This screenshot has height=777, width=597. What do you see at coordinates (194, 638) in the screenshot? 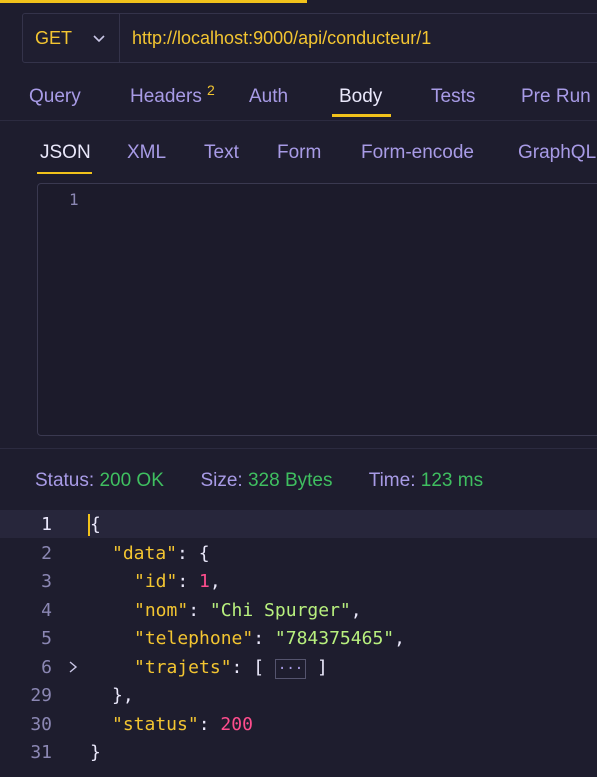
I see `json-key: "telephone"` at bounding box center [194, 638].